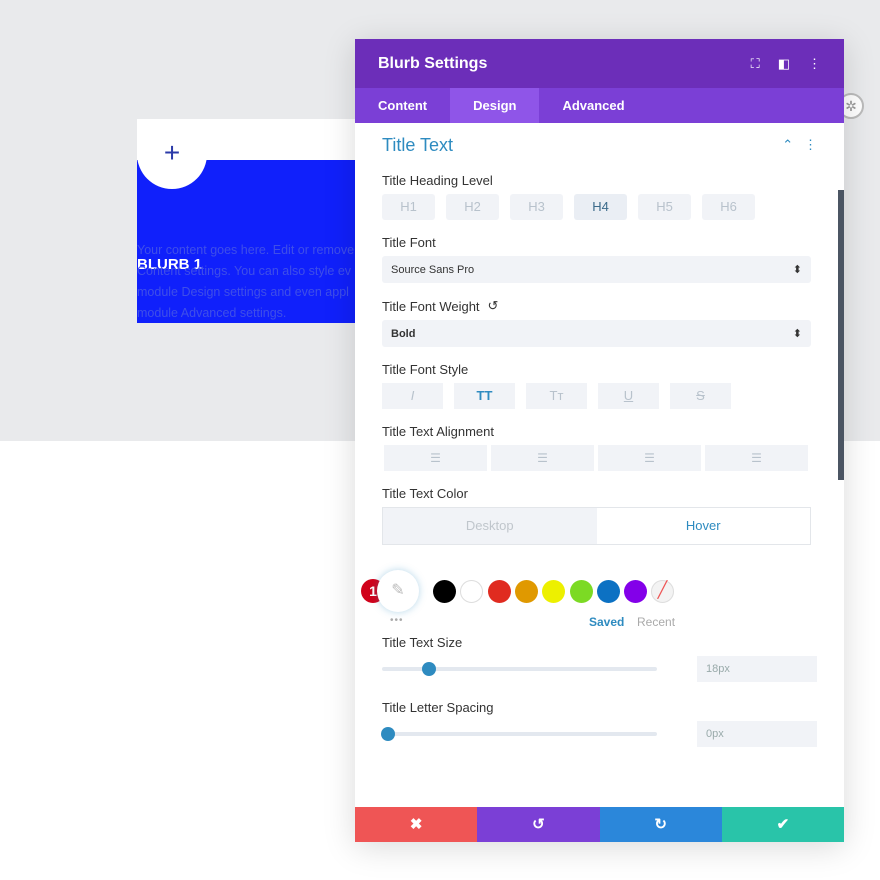  I want to click on heading-h4-button: H4, so click(600, 207).